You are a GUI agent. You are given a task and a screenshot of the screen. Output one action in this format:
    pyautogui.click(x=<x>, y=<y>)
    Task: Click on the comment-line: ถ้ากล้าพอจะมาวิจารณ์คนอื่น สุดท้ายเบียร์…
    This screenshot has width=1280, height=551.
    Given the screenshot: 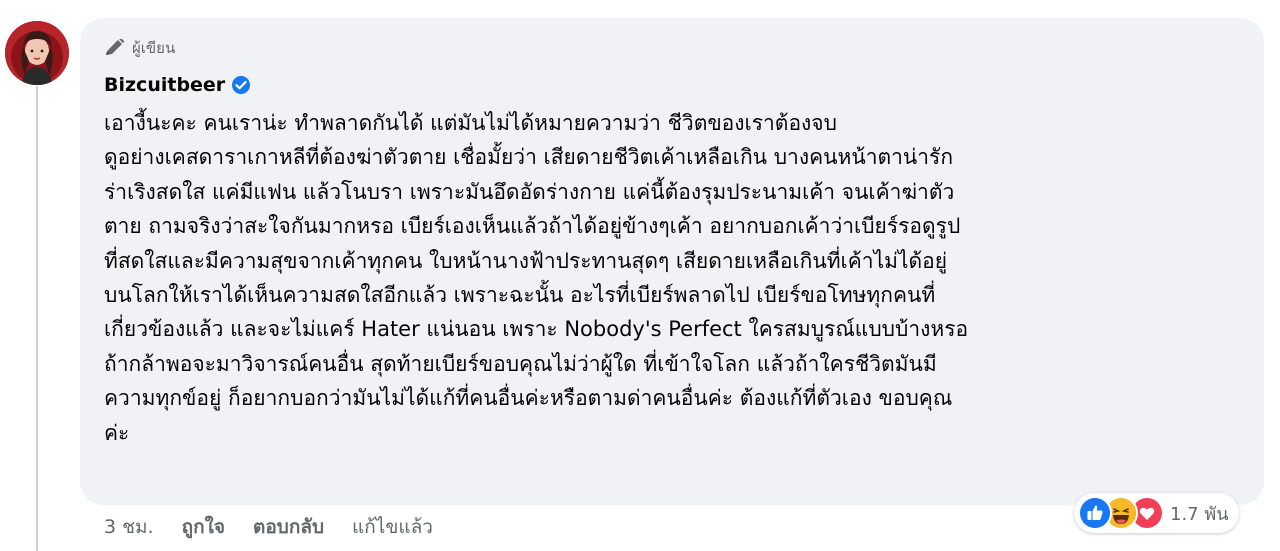 What is the action you would take?
    pyautogui.click(x=520, y=363)
    